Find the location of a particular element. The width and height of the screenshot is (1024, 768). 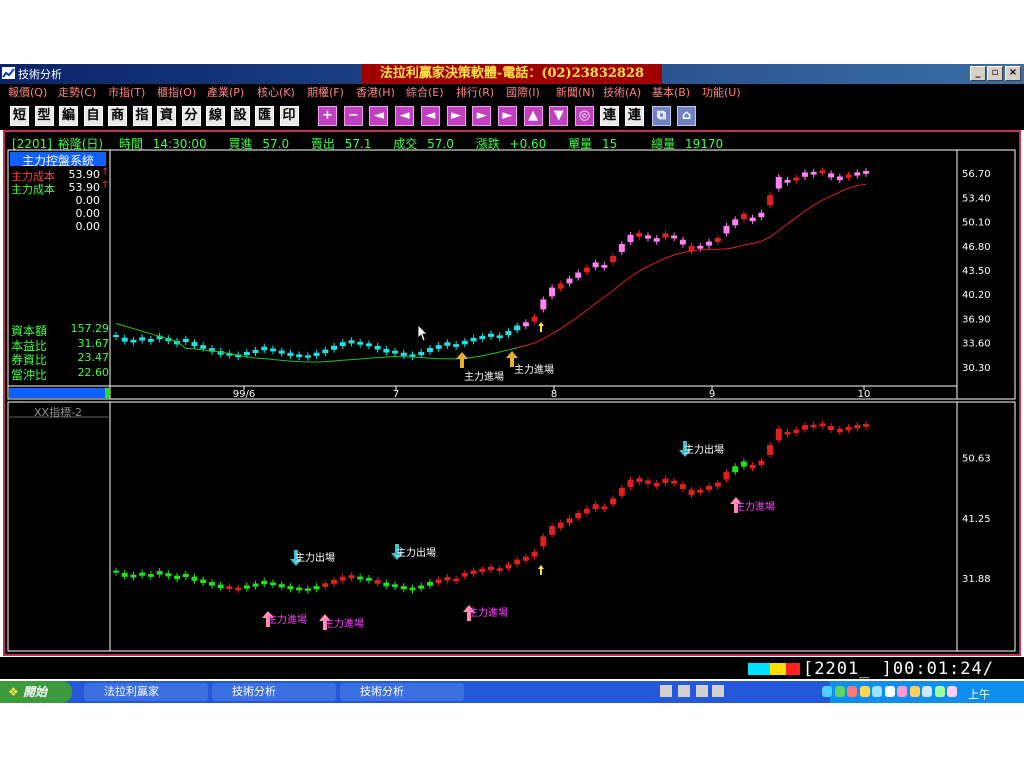

keyboard-icon is located at coordinates (666, 691).